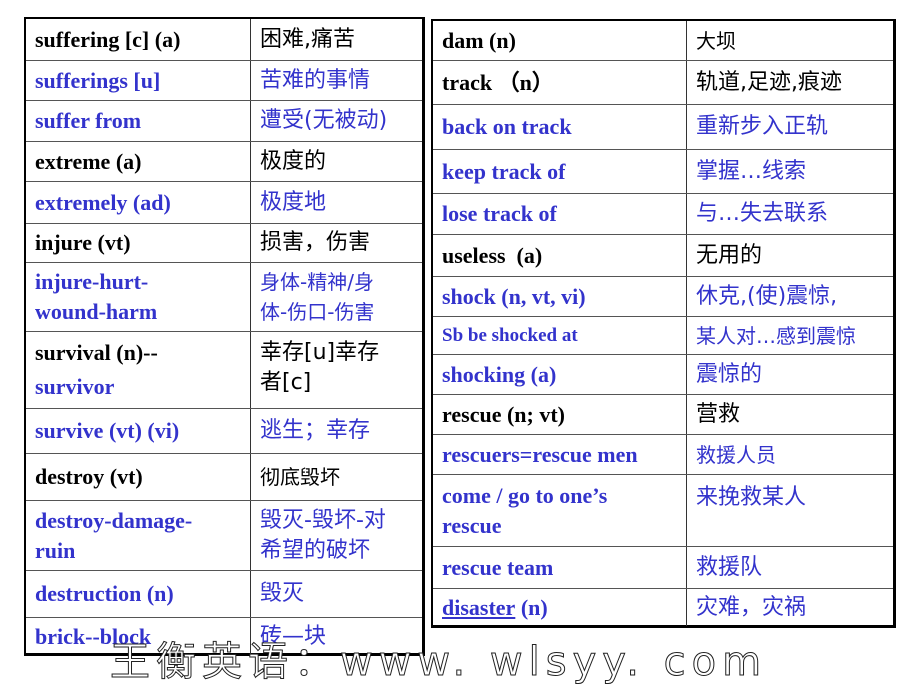 Image resolution: width=920 pixels, height=690 pixels. I want to click on chinese-meaning-line: 希望的破坏, so click(315, 550).